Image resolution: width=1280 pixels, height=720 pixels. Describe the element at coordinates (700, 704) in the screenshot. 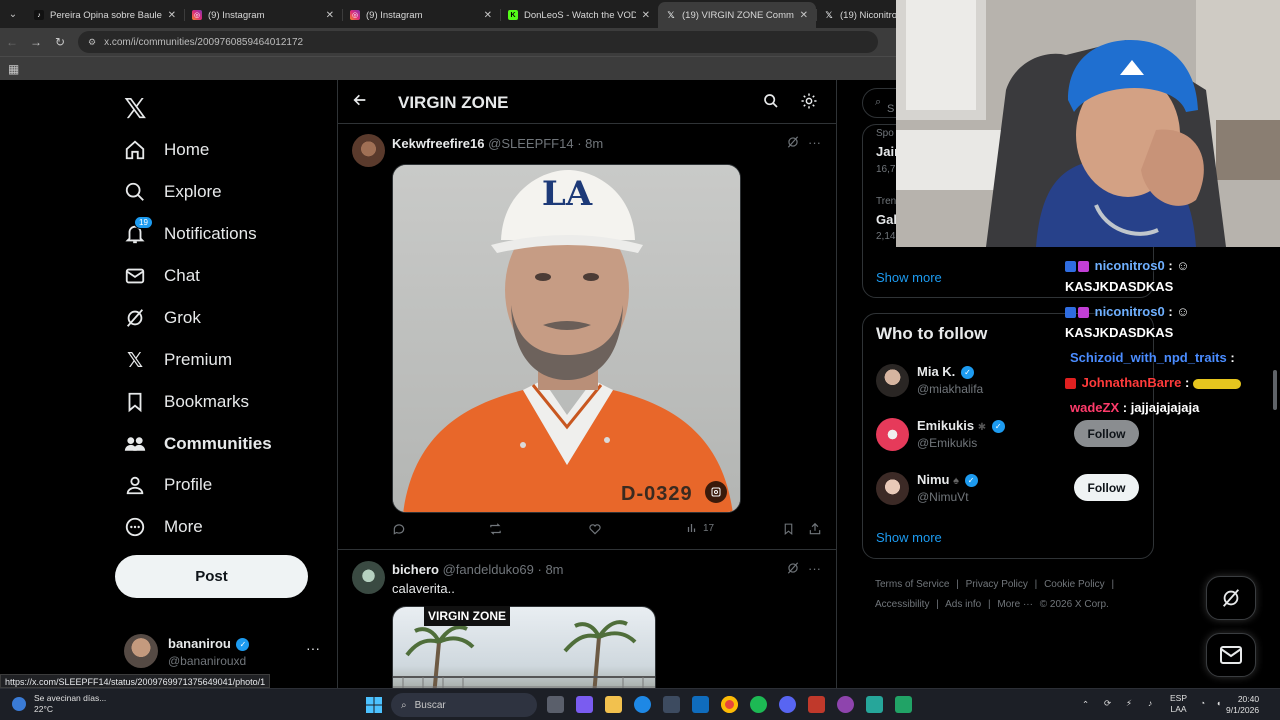

I see `outlook-icon` at that location.